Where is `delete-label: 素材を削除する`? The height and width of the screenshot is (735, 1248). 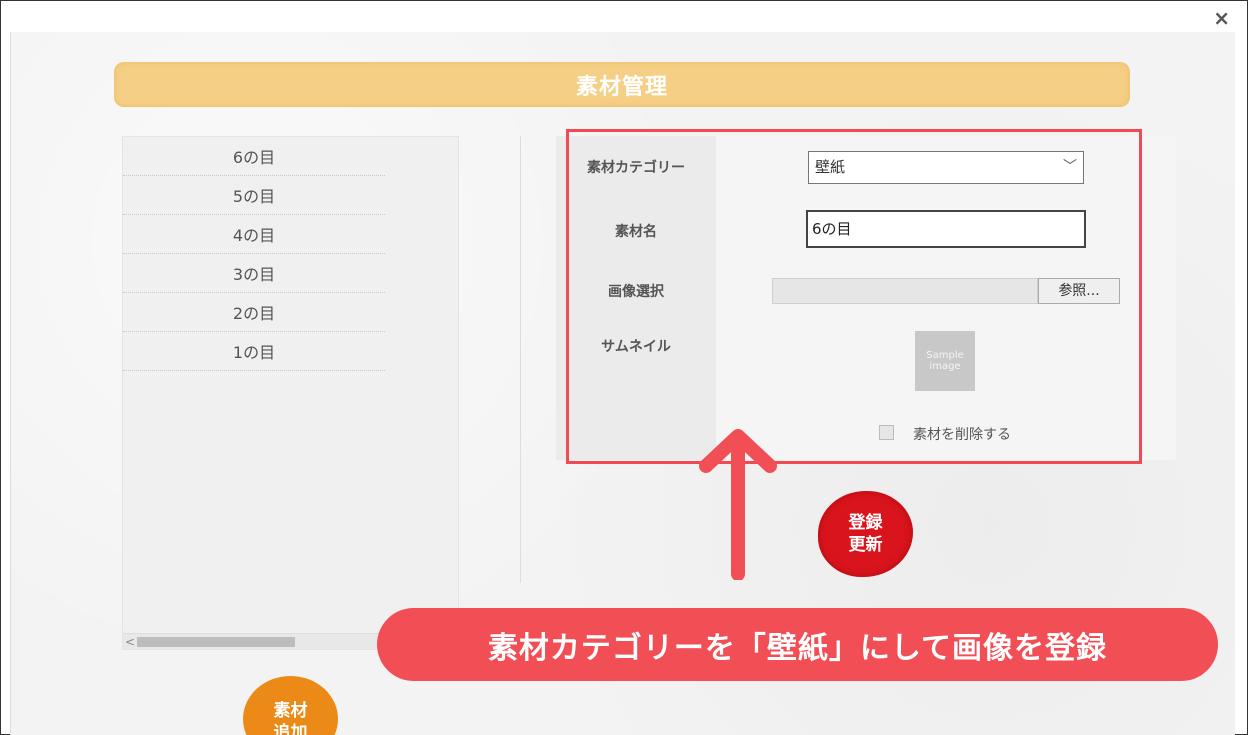
delete-label: 素材を削除する is located at coordinates (962, 435).